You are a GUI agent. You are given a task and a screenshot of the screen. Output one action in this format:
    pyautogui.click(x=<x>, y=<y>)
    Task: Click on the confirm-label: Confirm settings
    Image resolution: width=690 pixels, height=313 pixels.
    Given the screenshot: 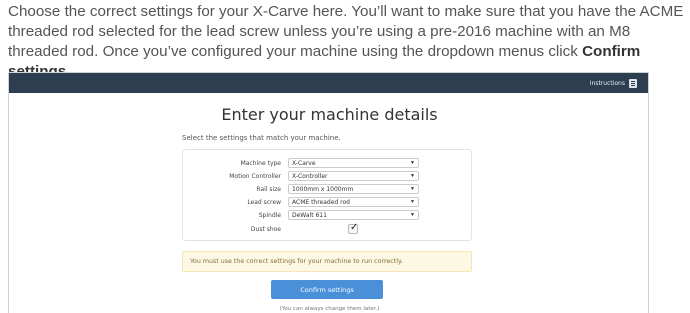 What is the action you would take?
    pyautogui.click(x=327, y=289)
    